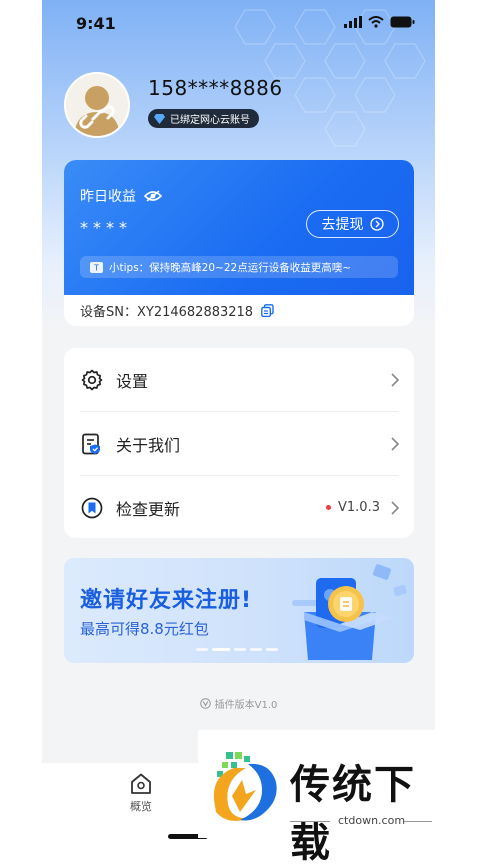 The image size is (478, 868). Describe the element at coordinates (144, 629) in the screenshot. I see `banner-subtitle: 最高可得8.8元红包` at that location.